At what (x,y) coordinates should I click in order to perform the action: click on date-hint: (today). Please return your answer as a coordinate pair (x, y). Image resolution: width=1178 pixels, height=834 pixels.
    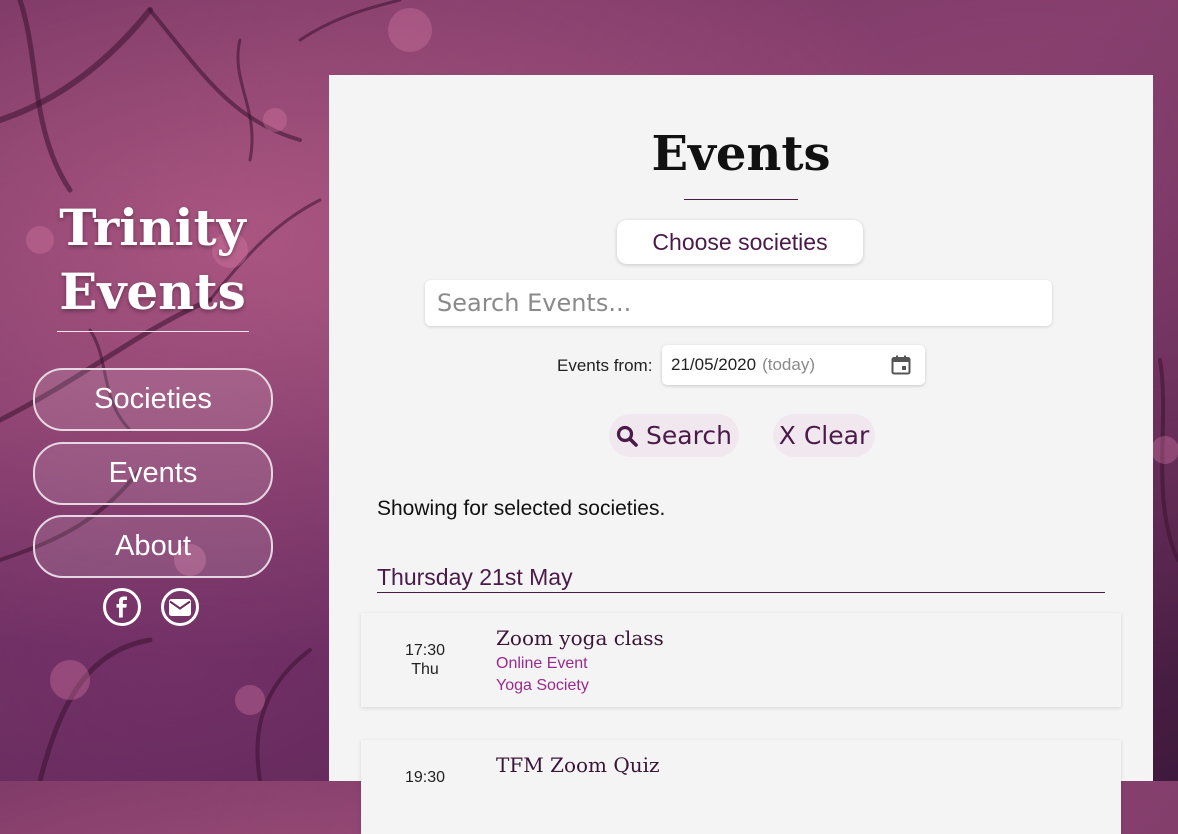
    Looking at the image, I should click on (789, 364).